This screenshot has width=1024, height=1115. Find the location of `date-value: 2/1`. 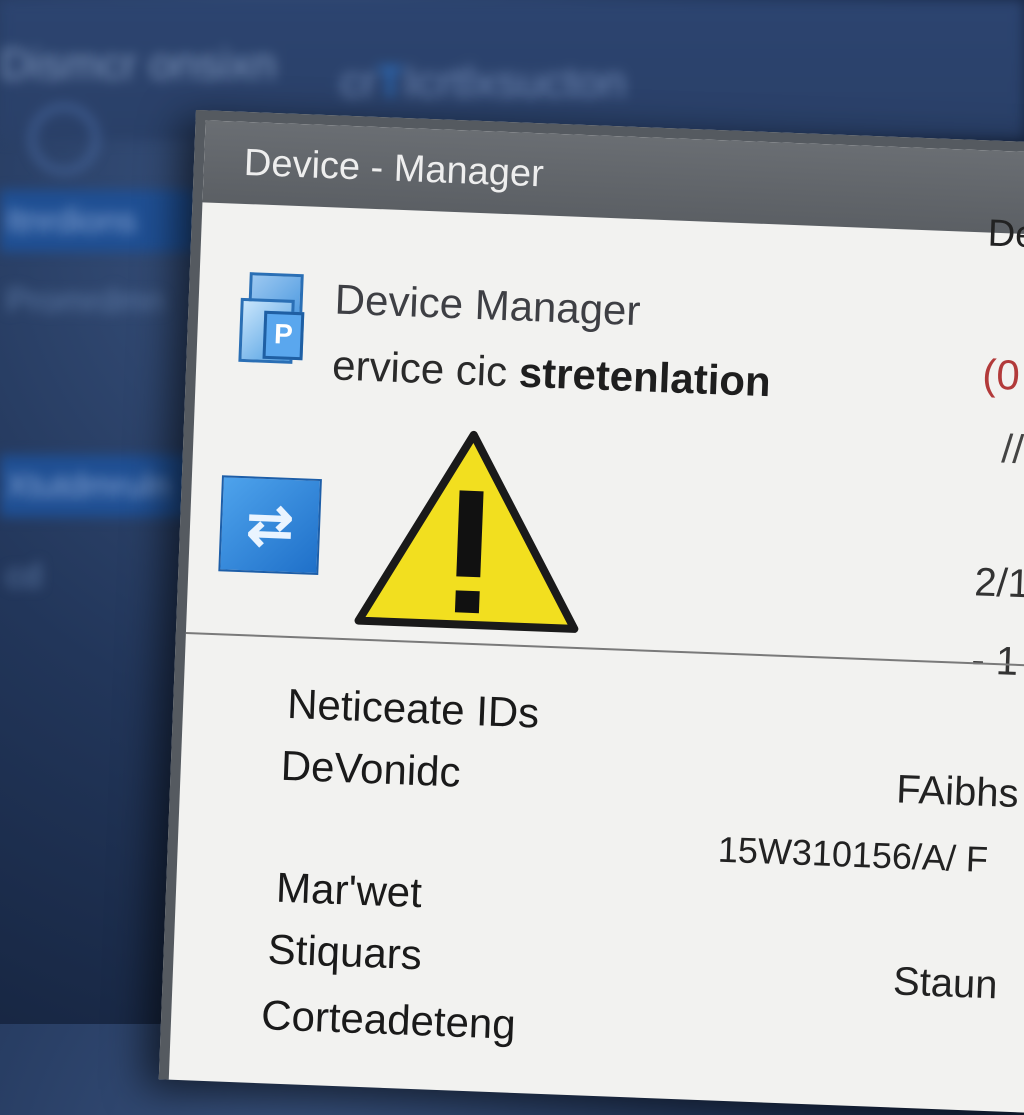

date-value: 2/1 is located at coordinates (998, 583).